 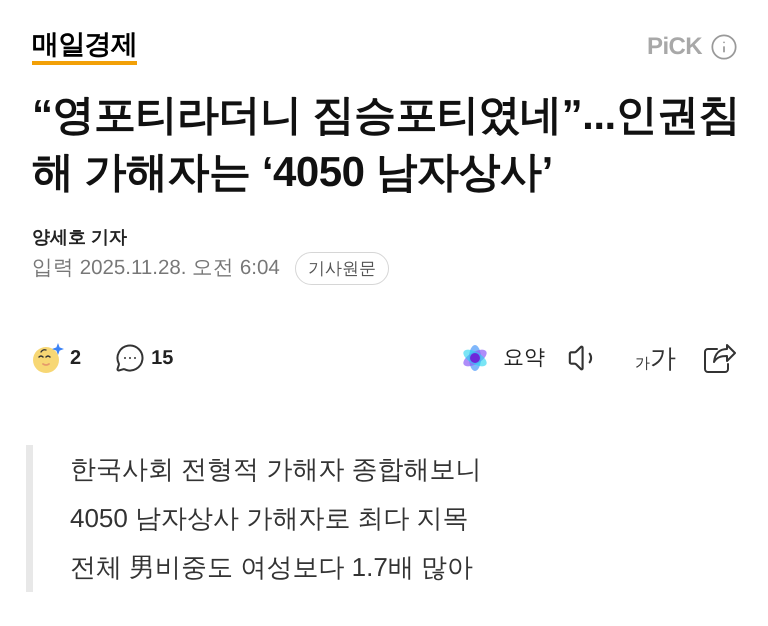 What do you see at coordinates (724, 47) in the screenshot?
I see `info-icon` at bounding box center [724, 47].